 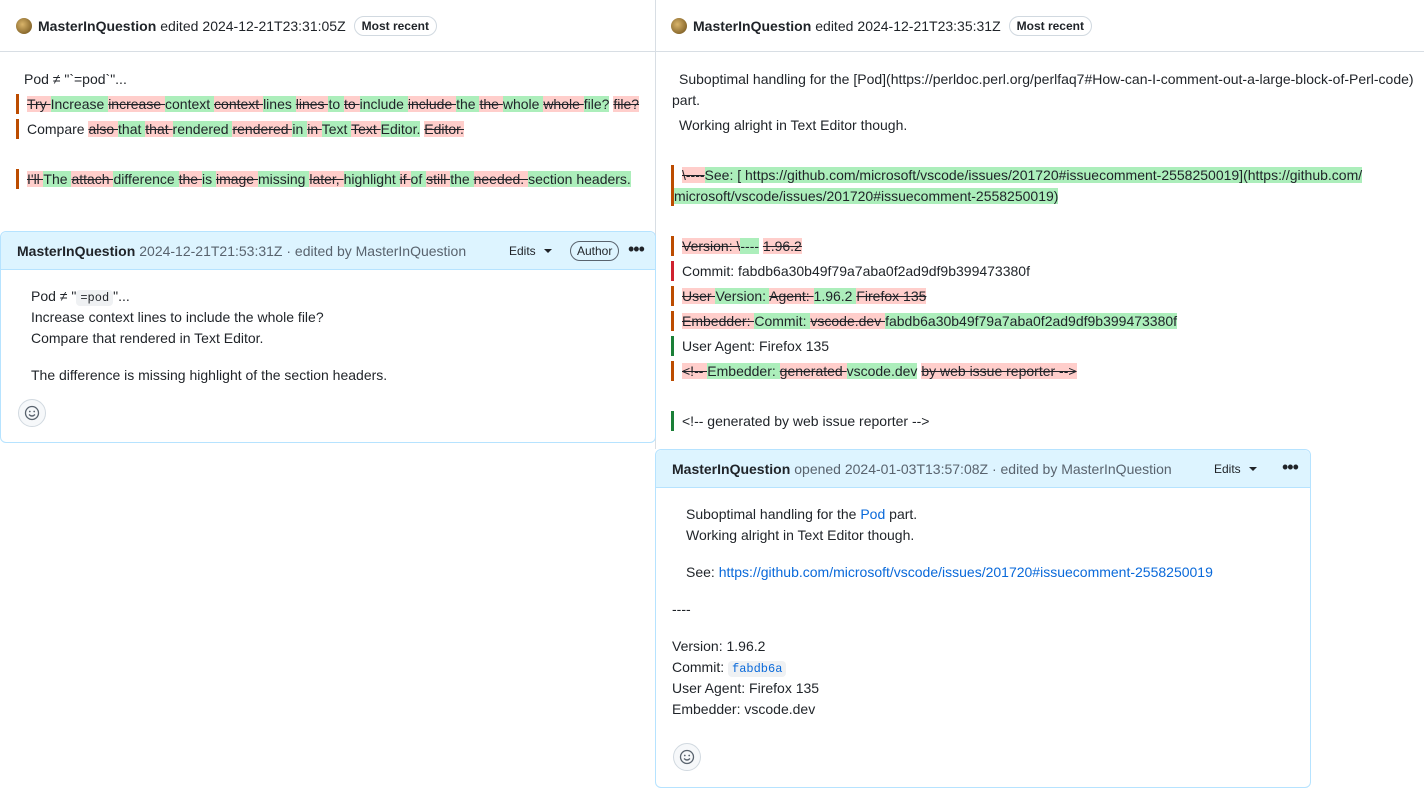 What do you see at coordinates (804, 296) in the screenshot?
I see `diff-line: User Version: Agent: 1.96.2 Firefox 135` at bounding box center [804, 296].